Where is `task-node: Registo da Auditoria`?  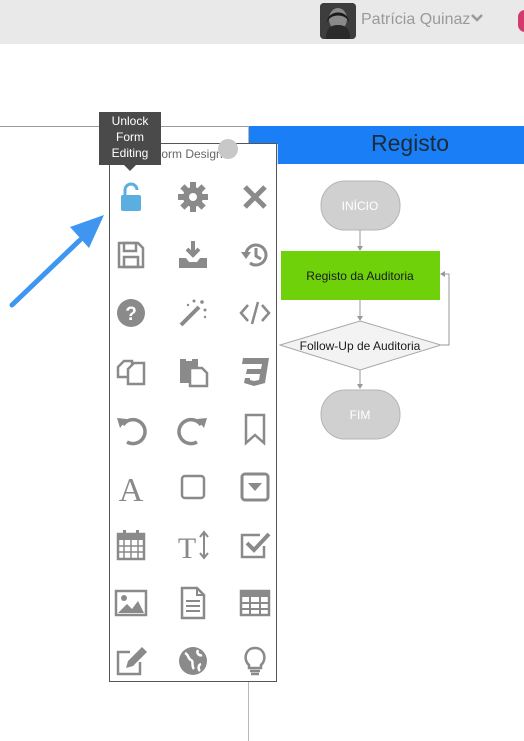 task-node: Registo da Auditoria is located at coordinates (360, 275).